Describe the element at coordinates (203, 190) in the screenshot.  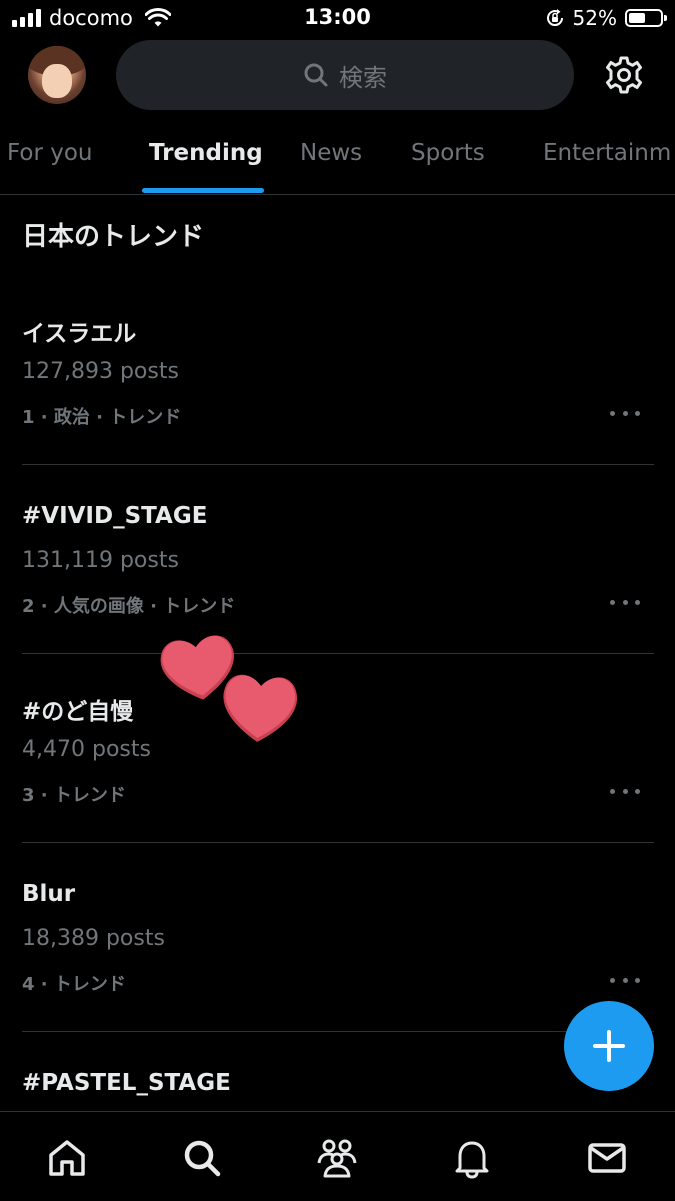
I see `active-tab-indicator` at that location.